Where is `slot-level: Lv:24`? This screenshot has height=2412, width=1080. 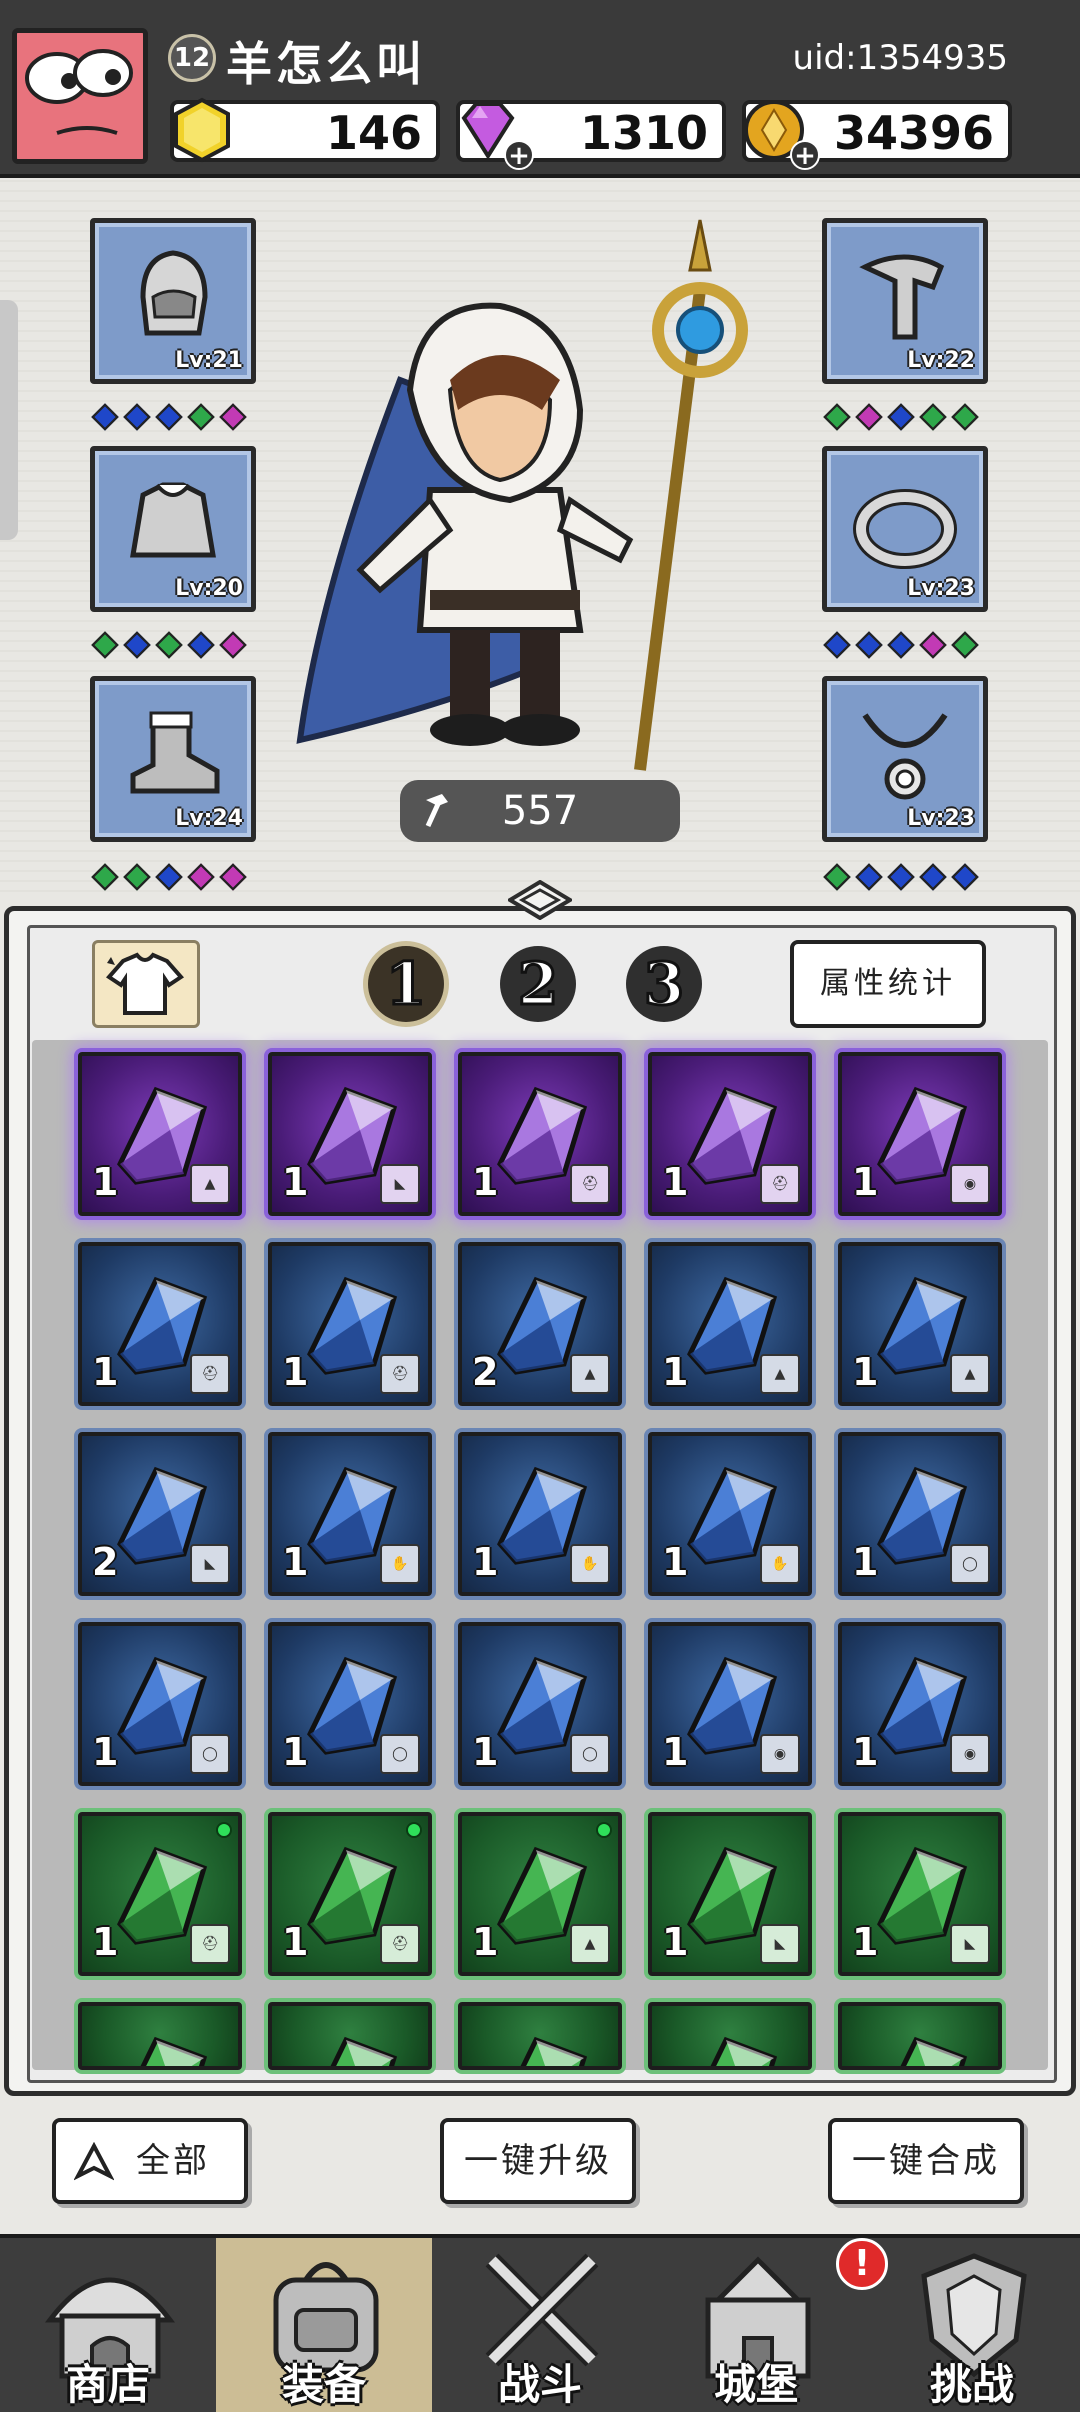
slot-level: Lv:24 is located at coordinates (209, 818).